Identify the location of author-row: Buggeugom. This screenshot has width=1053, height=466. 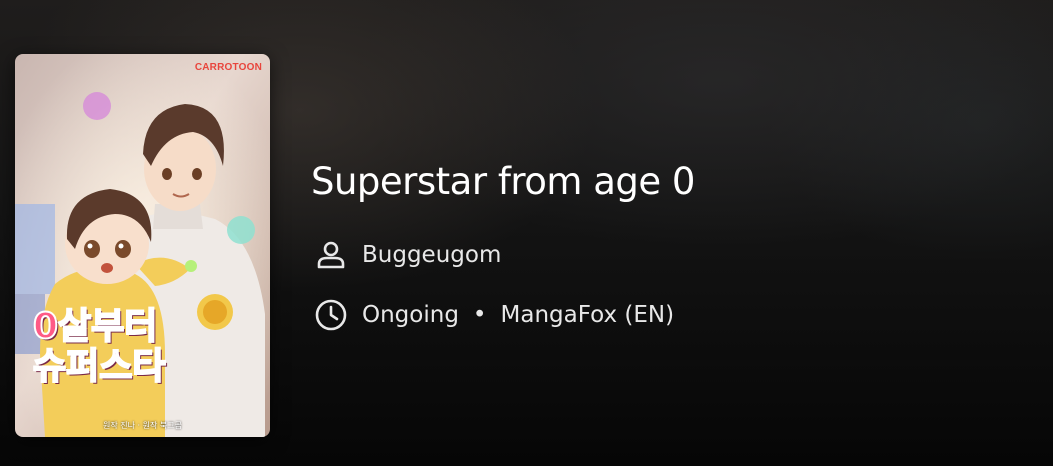
(407, 255).